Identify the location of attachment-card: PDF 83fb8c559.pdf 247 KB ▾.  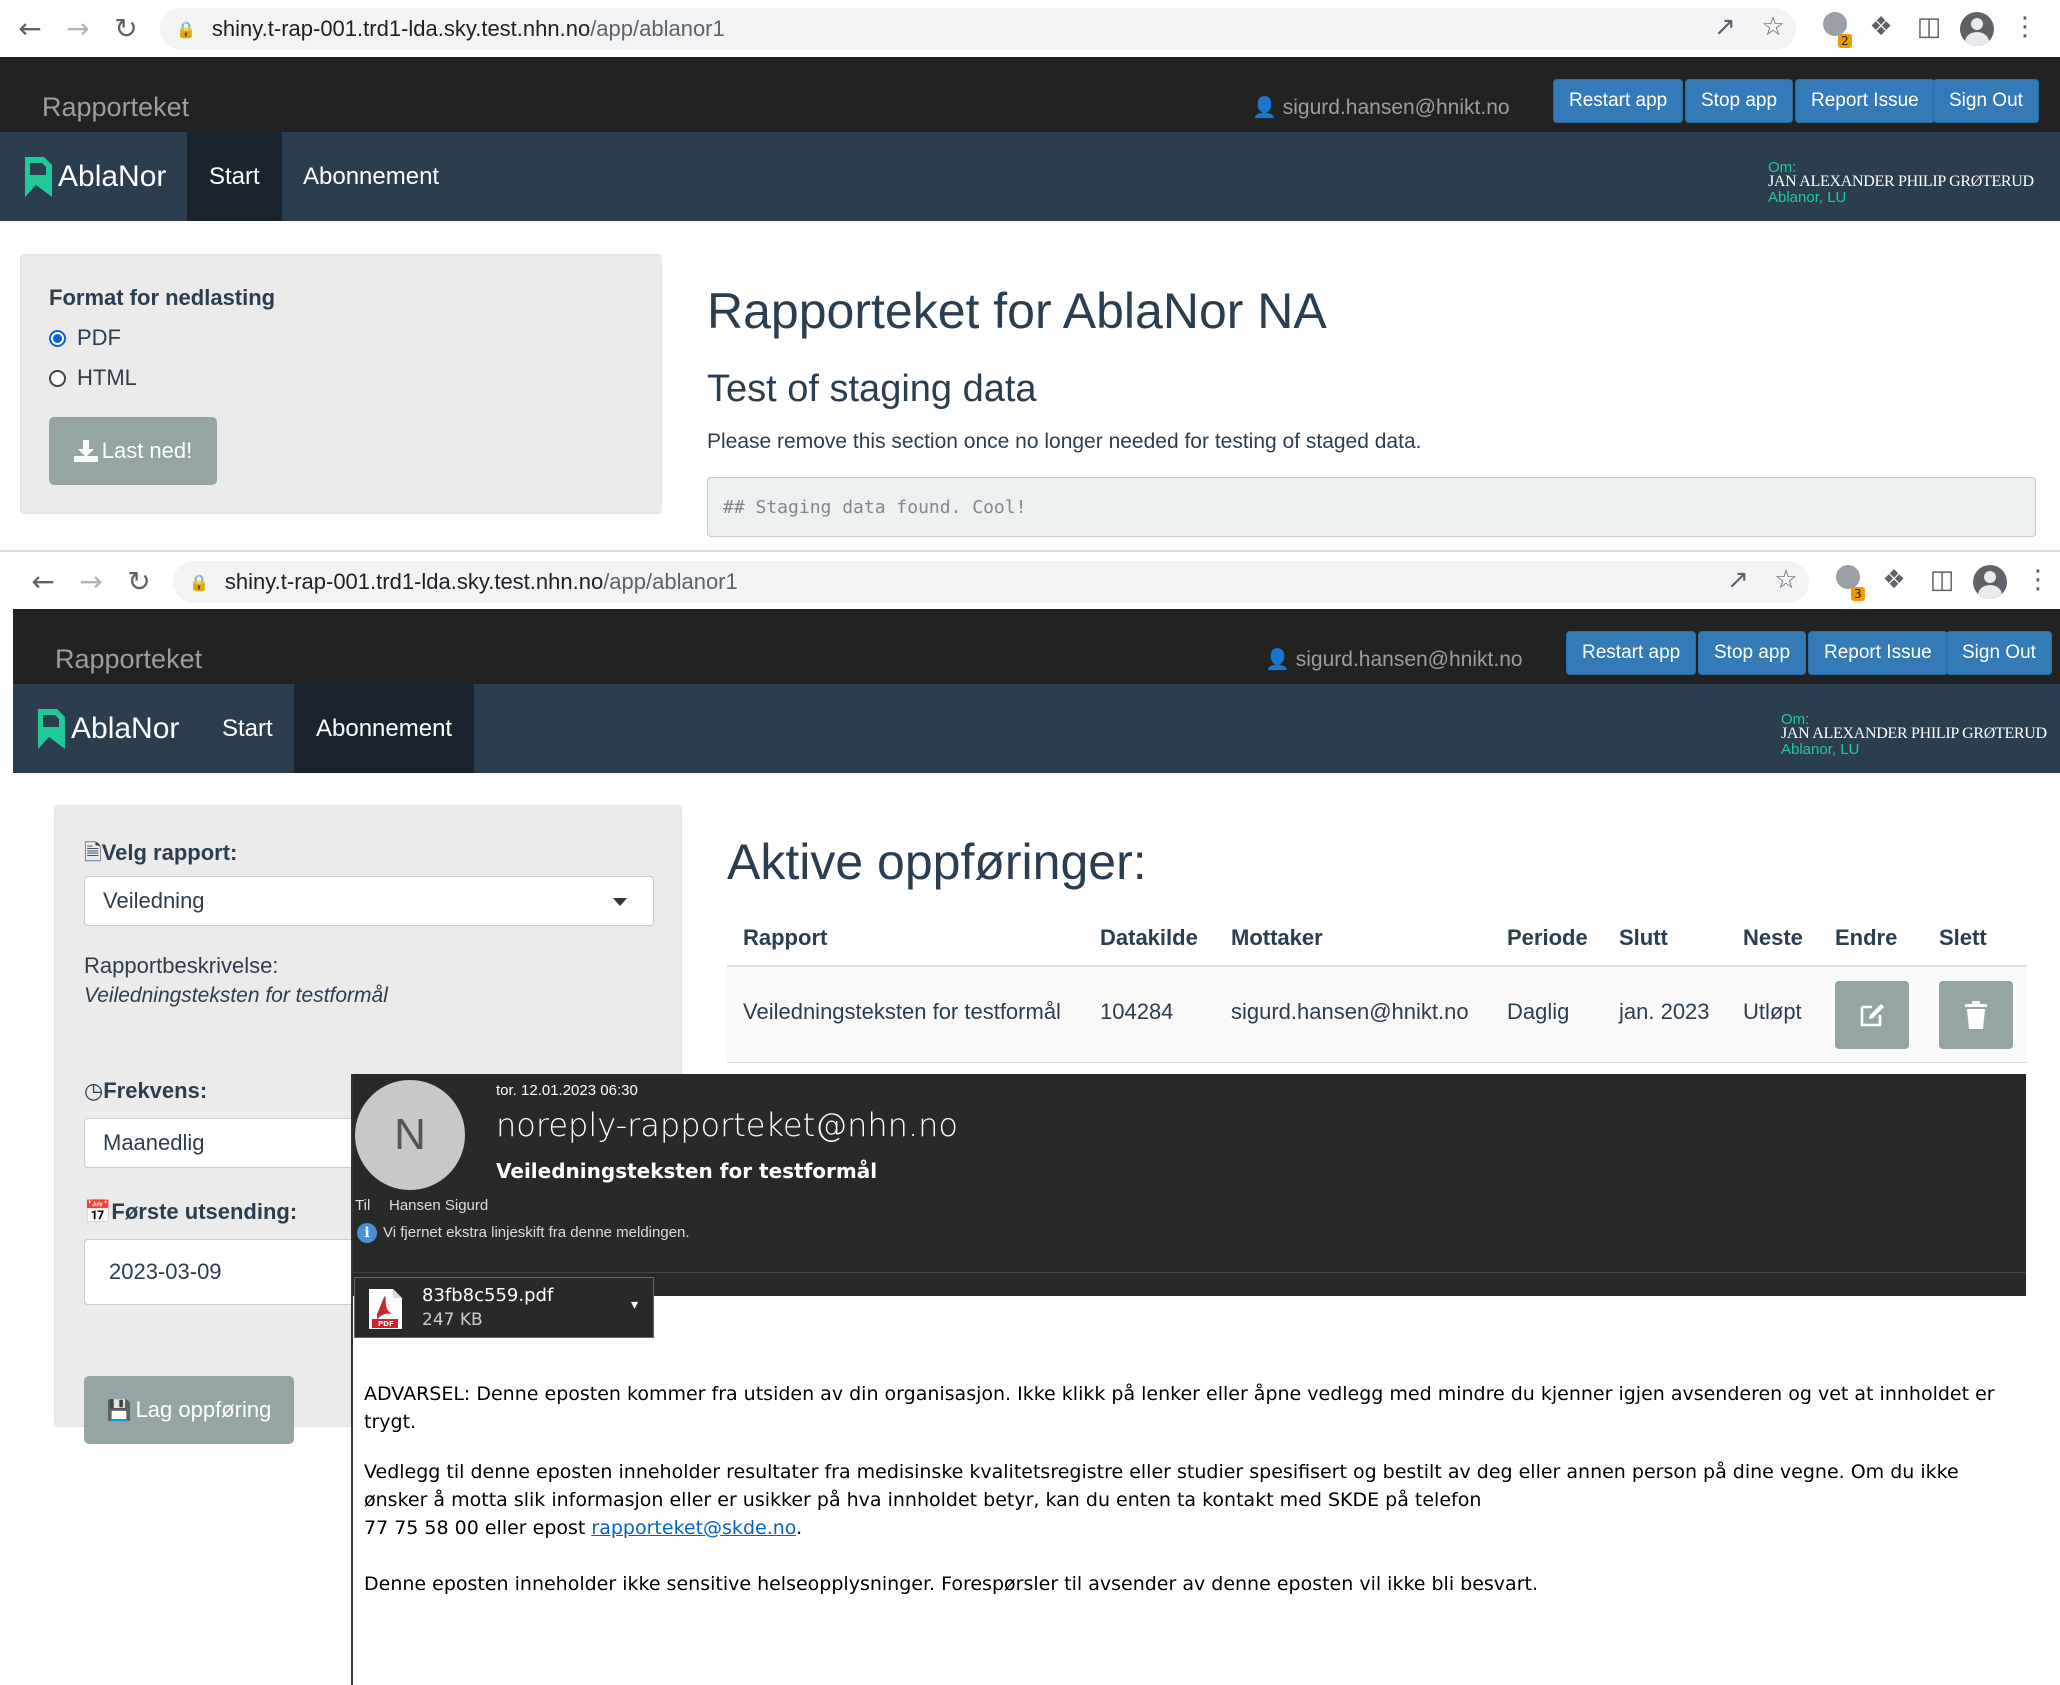
(504, 1307).